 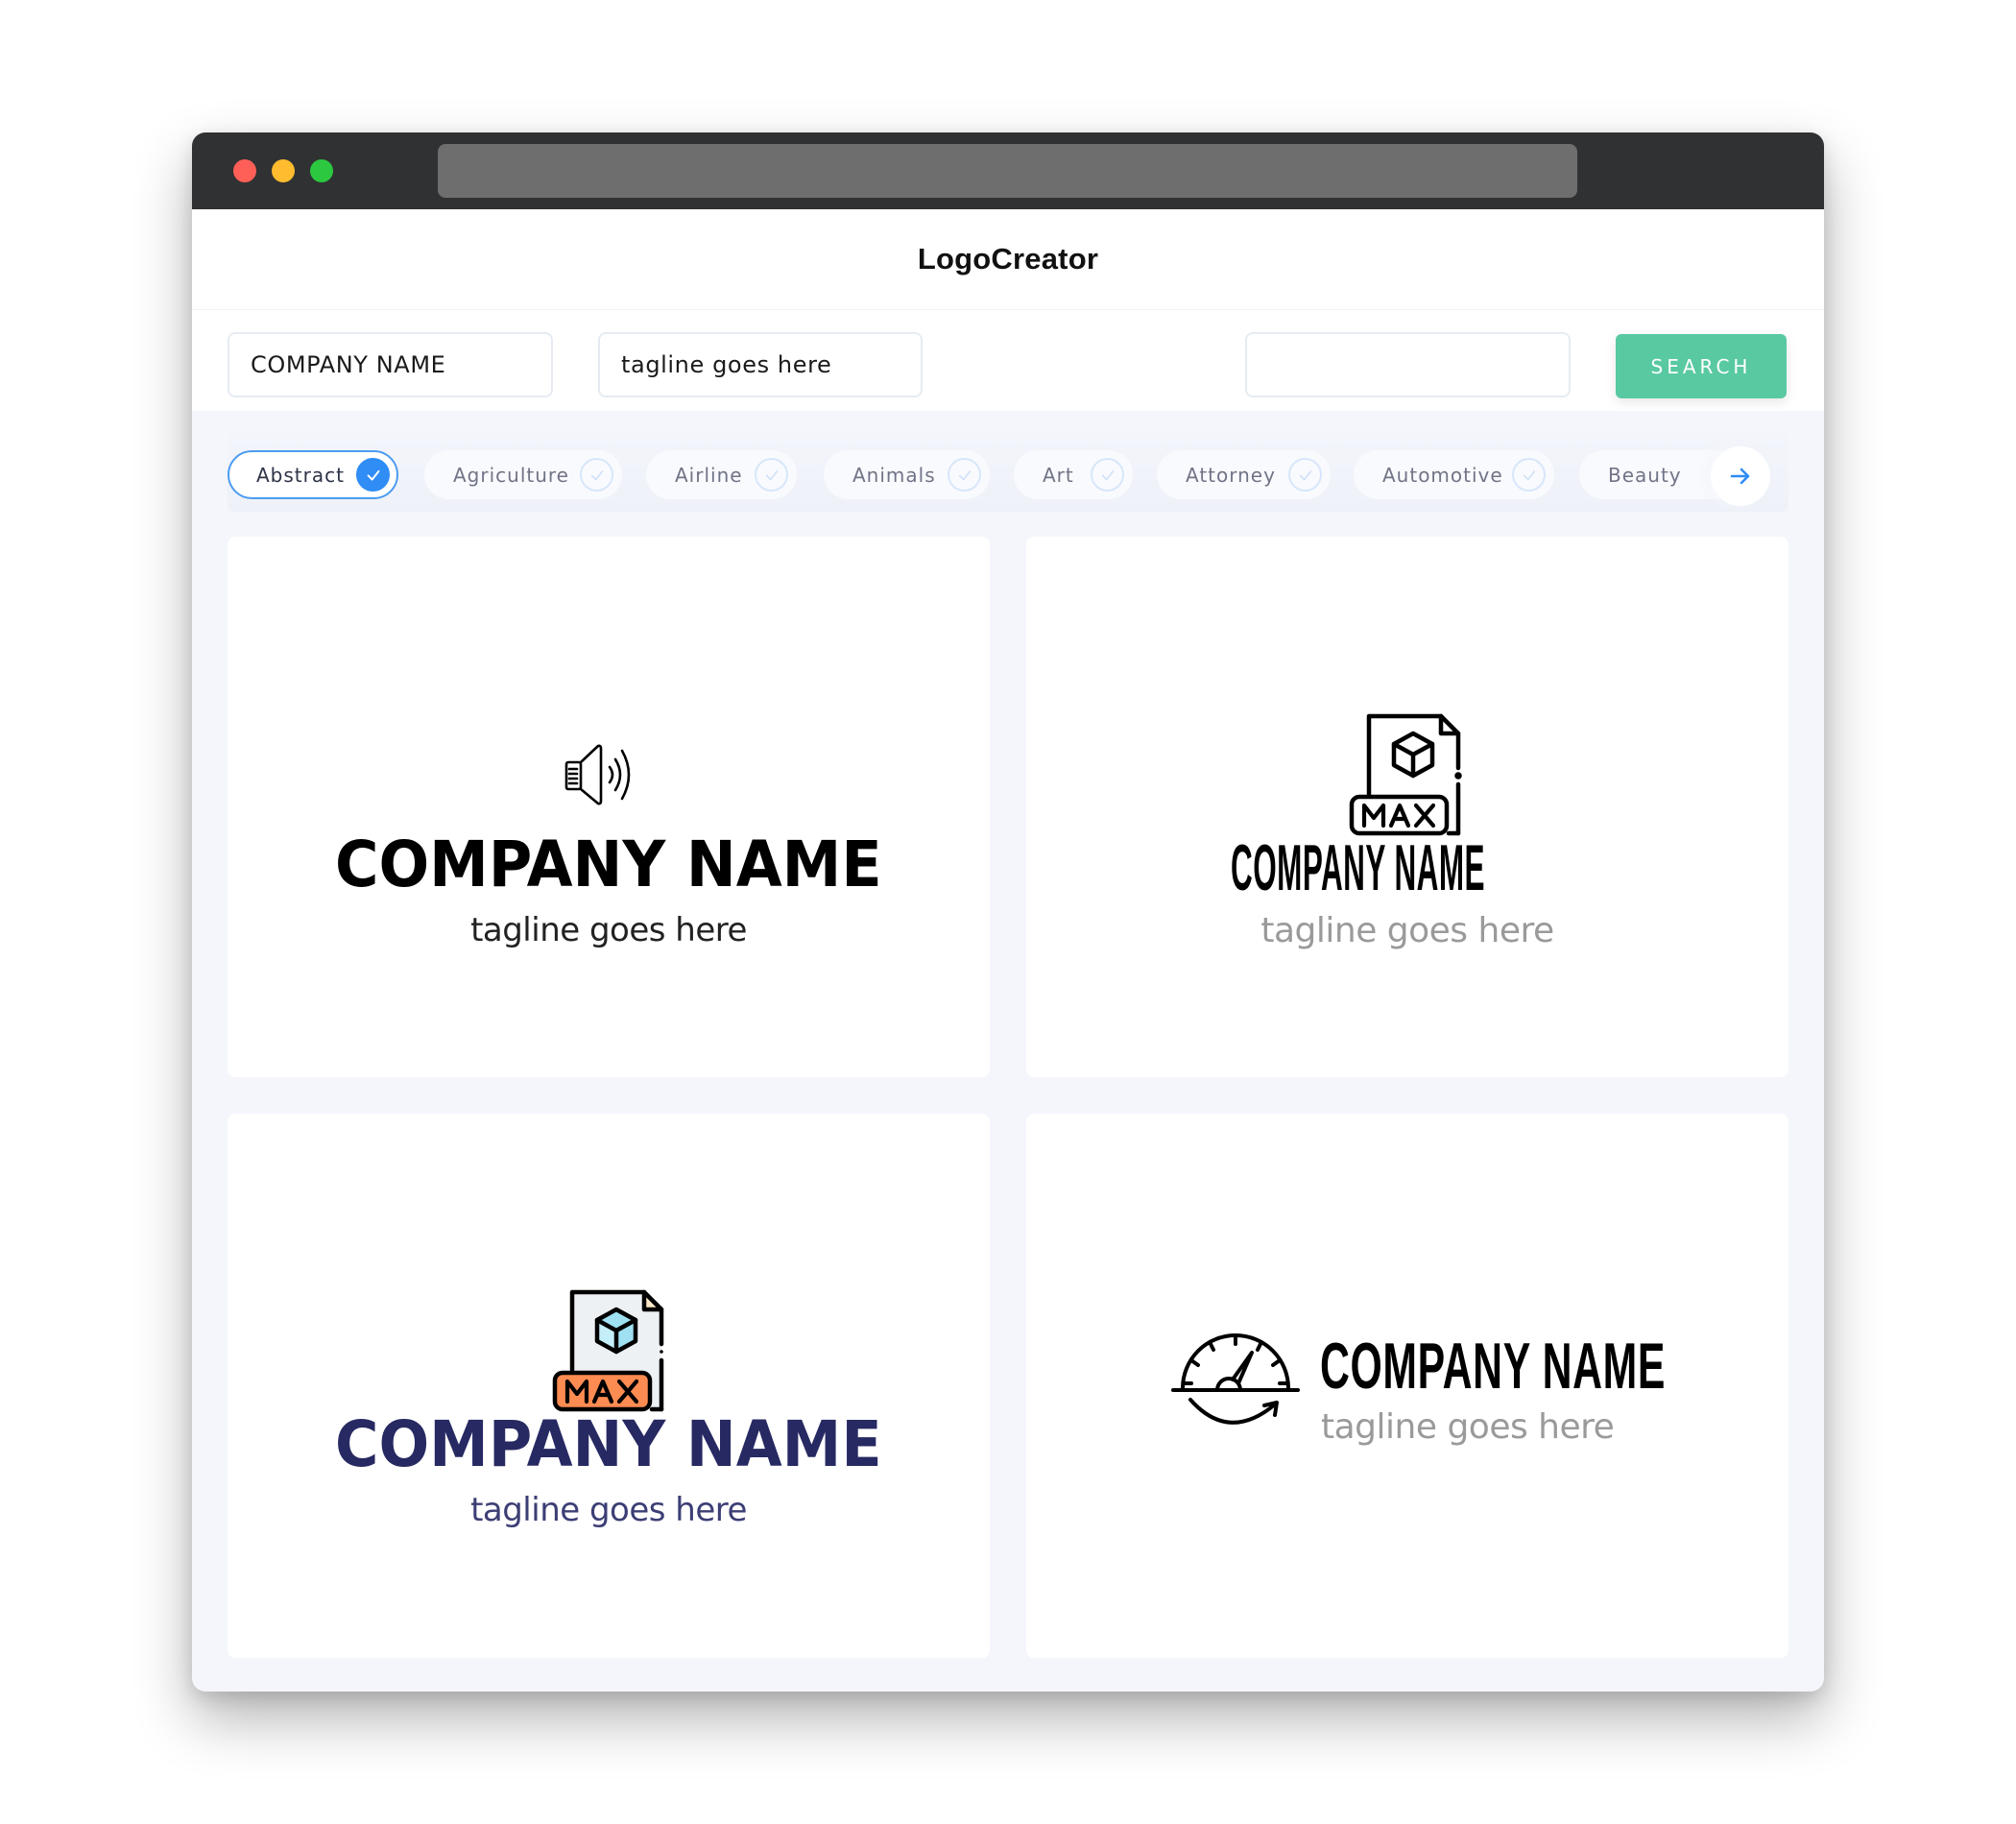 What do you see at coordinates (597, 774) in the screenshot?
I see `speaker-icon` at bounding box center [597, 774].